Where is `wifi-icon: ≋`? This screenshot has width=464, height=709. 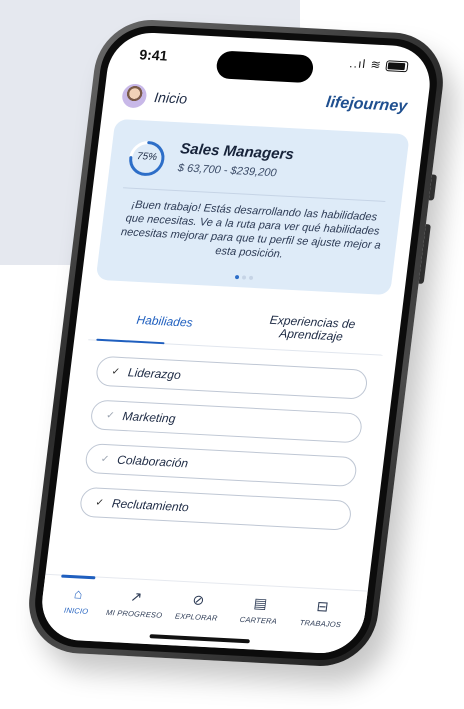 wifi-icon: ≋ is located at coordinates (376, 64).